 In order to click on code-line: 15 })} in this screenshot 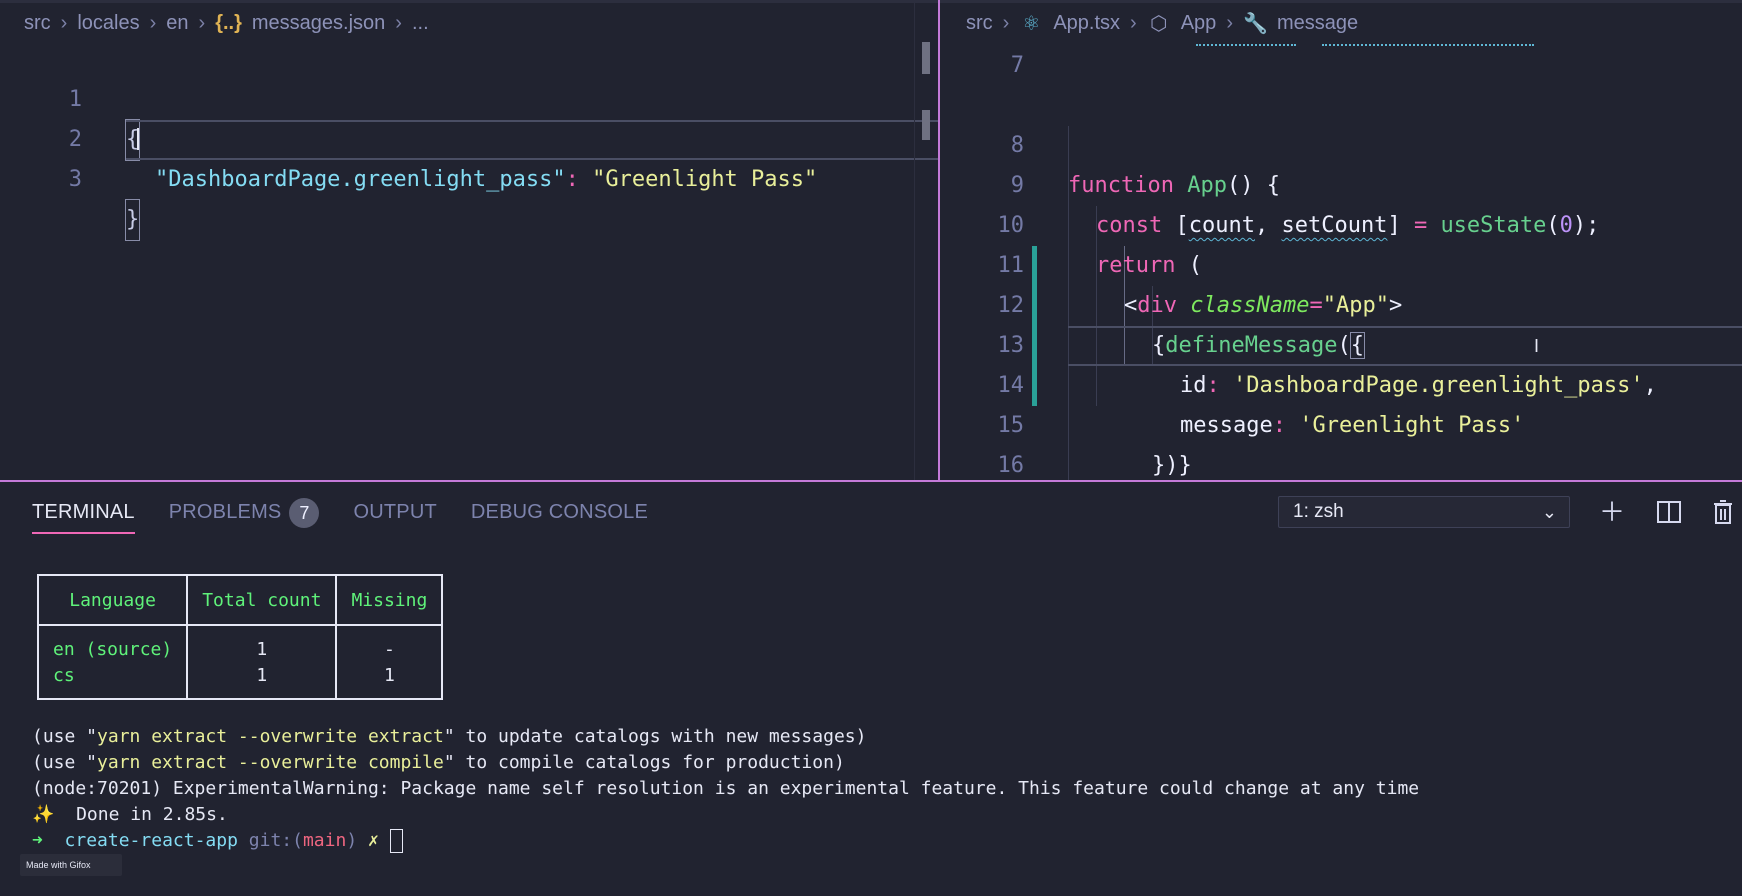, I will do `click(1341, 422)`.